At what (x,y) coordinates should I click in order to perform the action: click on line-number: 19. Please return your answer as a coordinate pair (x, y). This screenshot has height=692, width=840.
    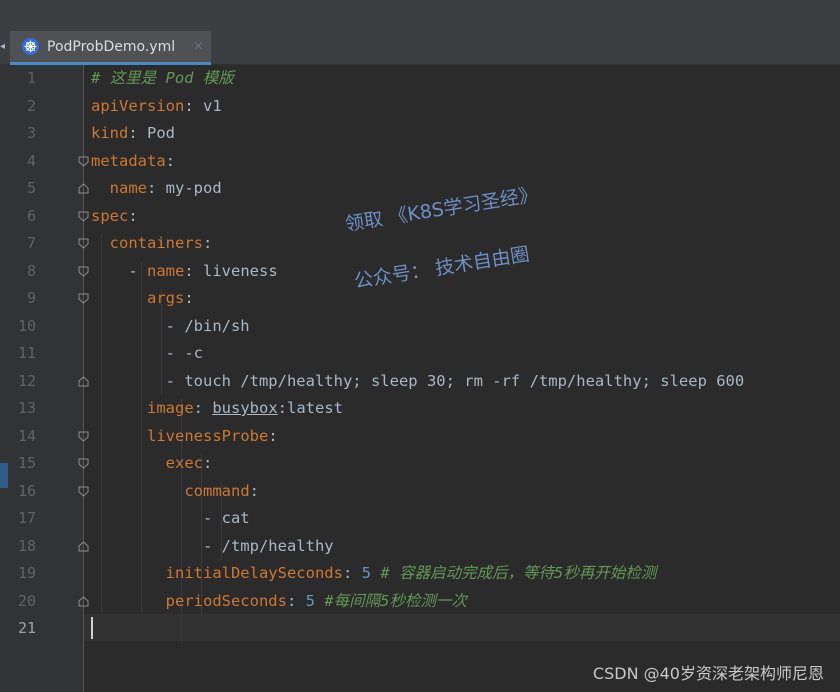
    Looking at the image, I should click on (26, 573).